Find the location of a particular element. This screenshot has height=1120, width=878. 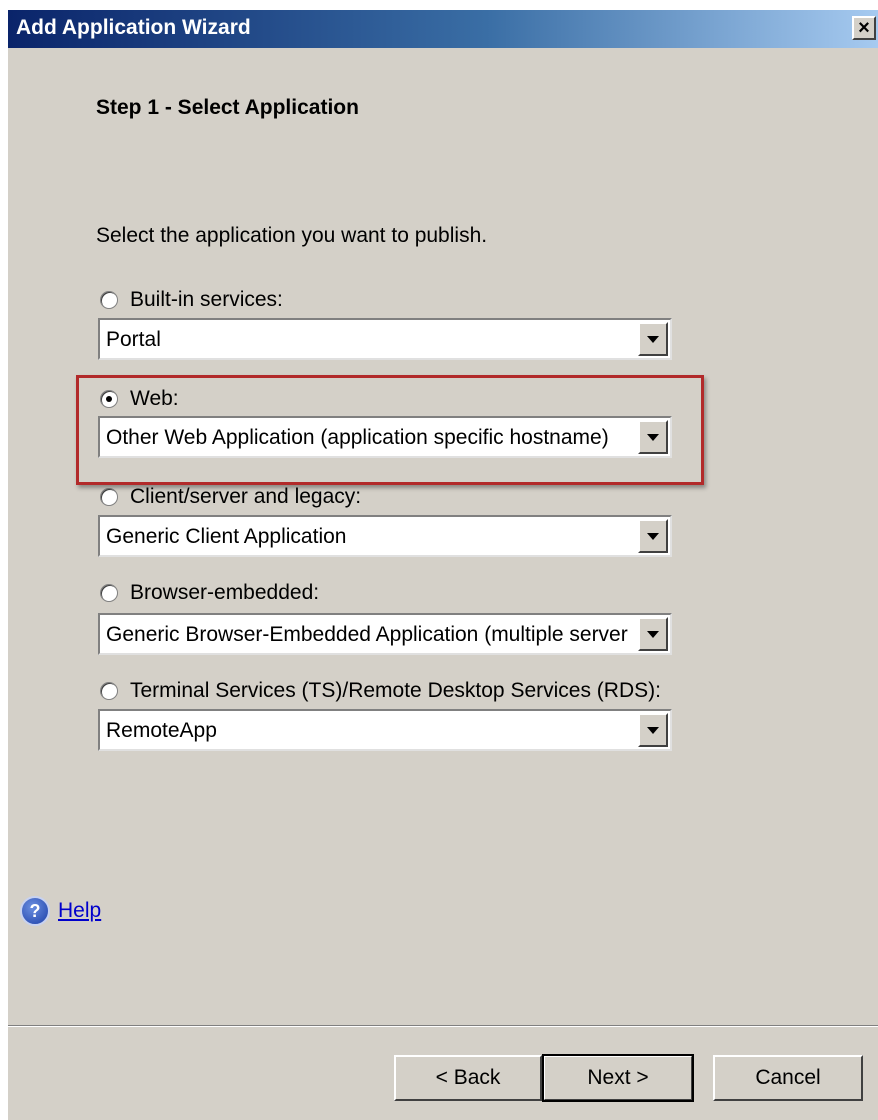

radio-label: Browser-embedded: is located at coordinates (225, 592).